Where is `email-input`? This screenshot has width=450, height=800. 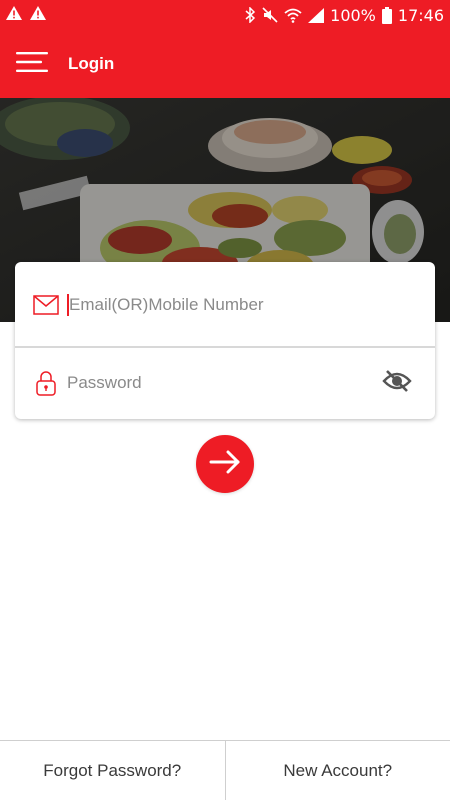 email-input is located at coordinates (219, 305).